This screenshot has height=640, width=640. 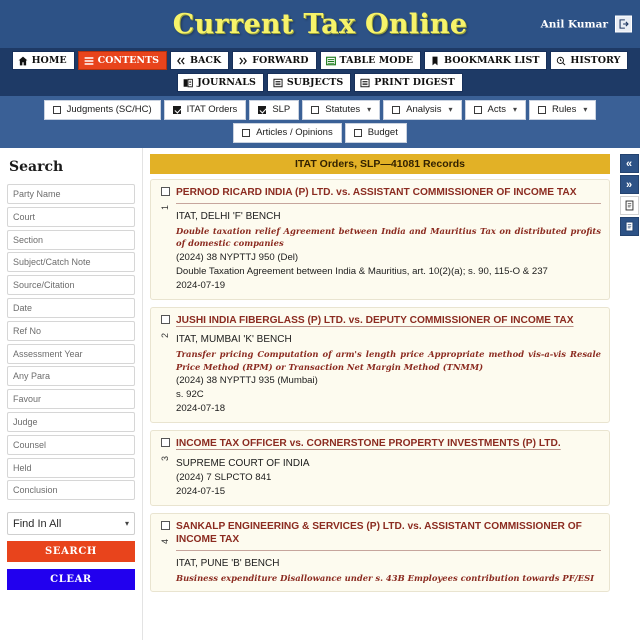 I want to click on checkbox-itat-orders, so click(x=176, y=110).